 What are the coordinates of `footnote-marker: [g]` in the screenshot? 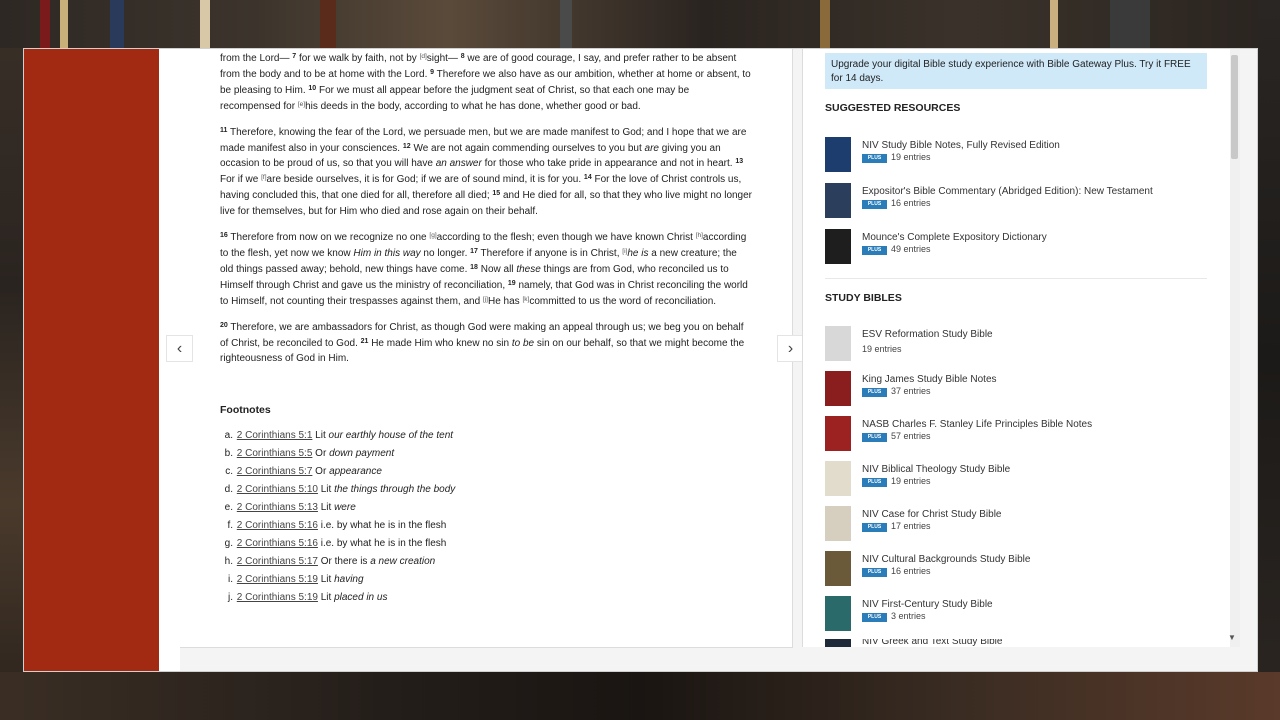 It's located at (432, 235).